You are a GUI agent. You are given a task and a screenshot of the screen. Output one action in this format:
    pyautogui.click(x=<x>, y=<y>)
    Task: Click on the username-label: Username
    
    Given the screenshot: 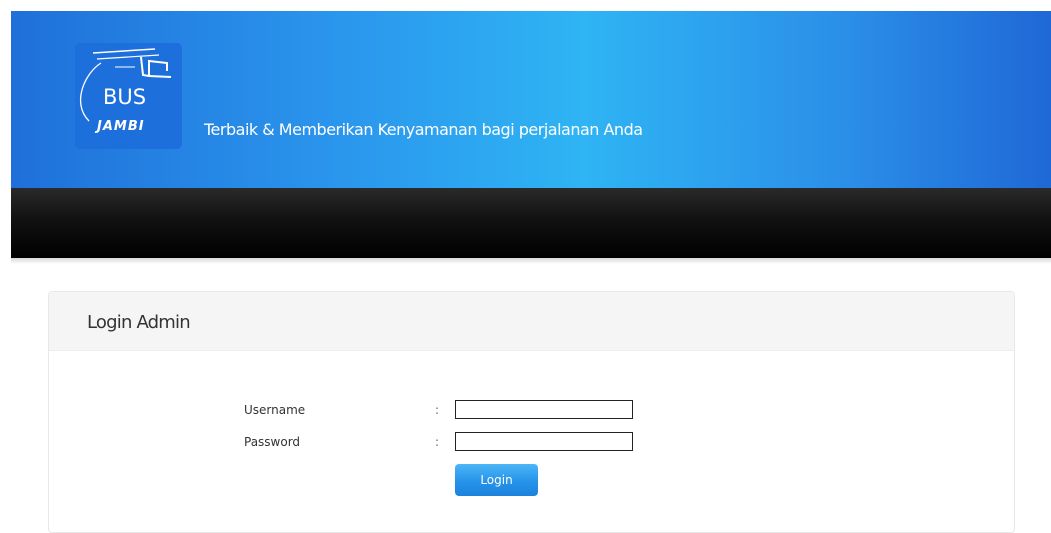 What is the action you would take?
    pyautogui.click(x=275, y=410)
    